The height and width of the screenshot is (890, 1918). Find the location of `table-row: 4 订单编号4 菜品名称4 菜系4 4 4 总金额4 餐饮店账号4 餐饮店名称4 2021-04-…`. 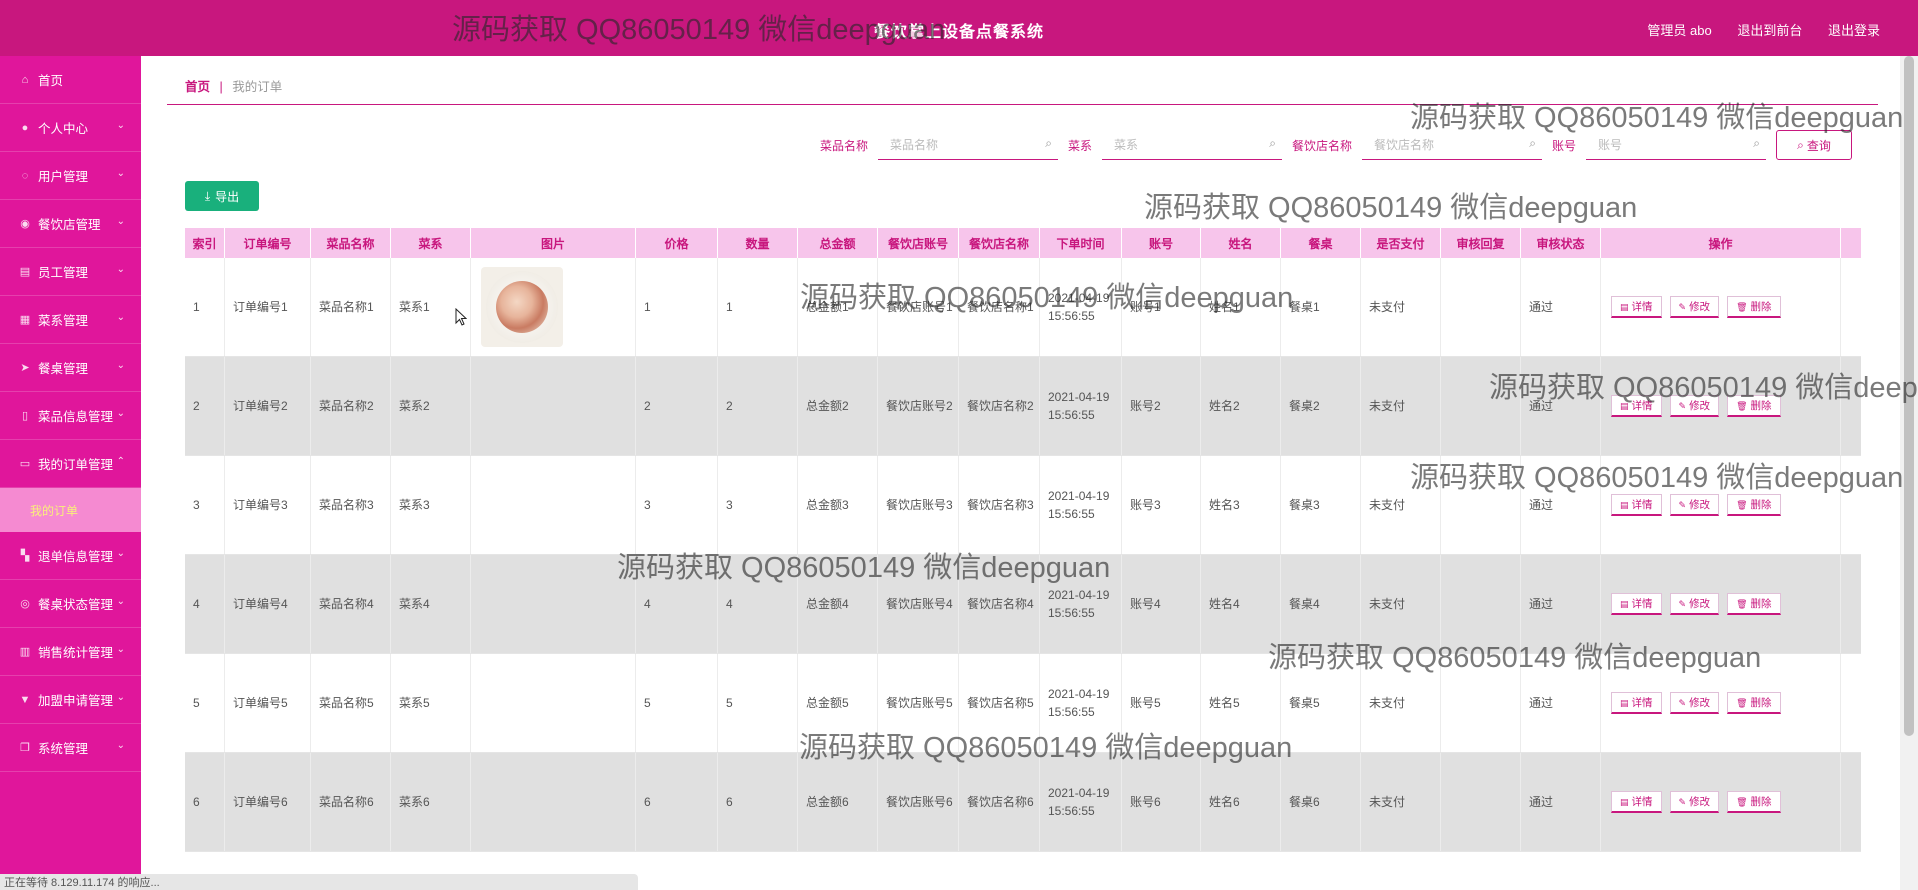

table-row: 4 订单编号4 菜品名称4 菜系4 4 4 总金额4 餐饮店账号4 餐饮店名称4 2021-04-… is located at coordinates (1023, 604).